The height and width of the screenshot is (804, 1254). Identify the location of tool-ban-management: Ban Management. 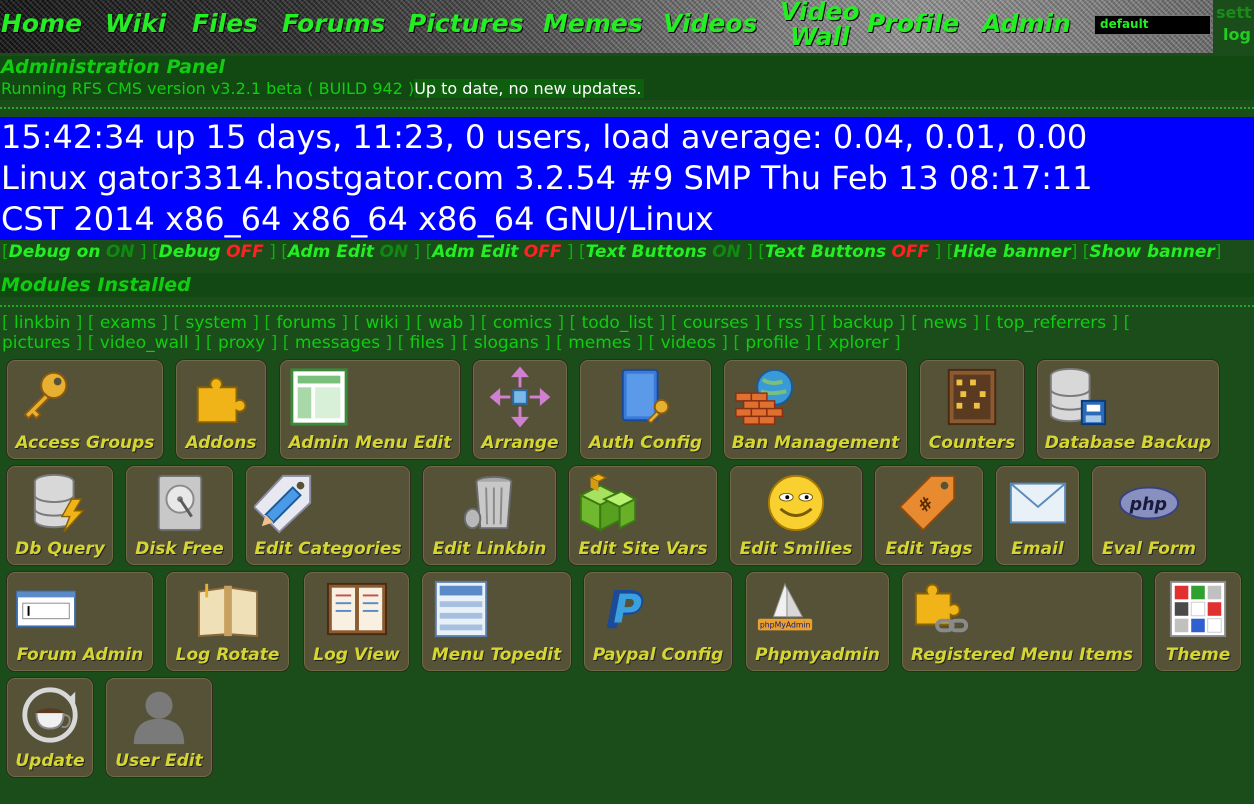
(815, 409).